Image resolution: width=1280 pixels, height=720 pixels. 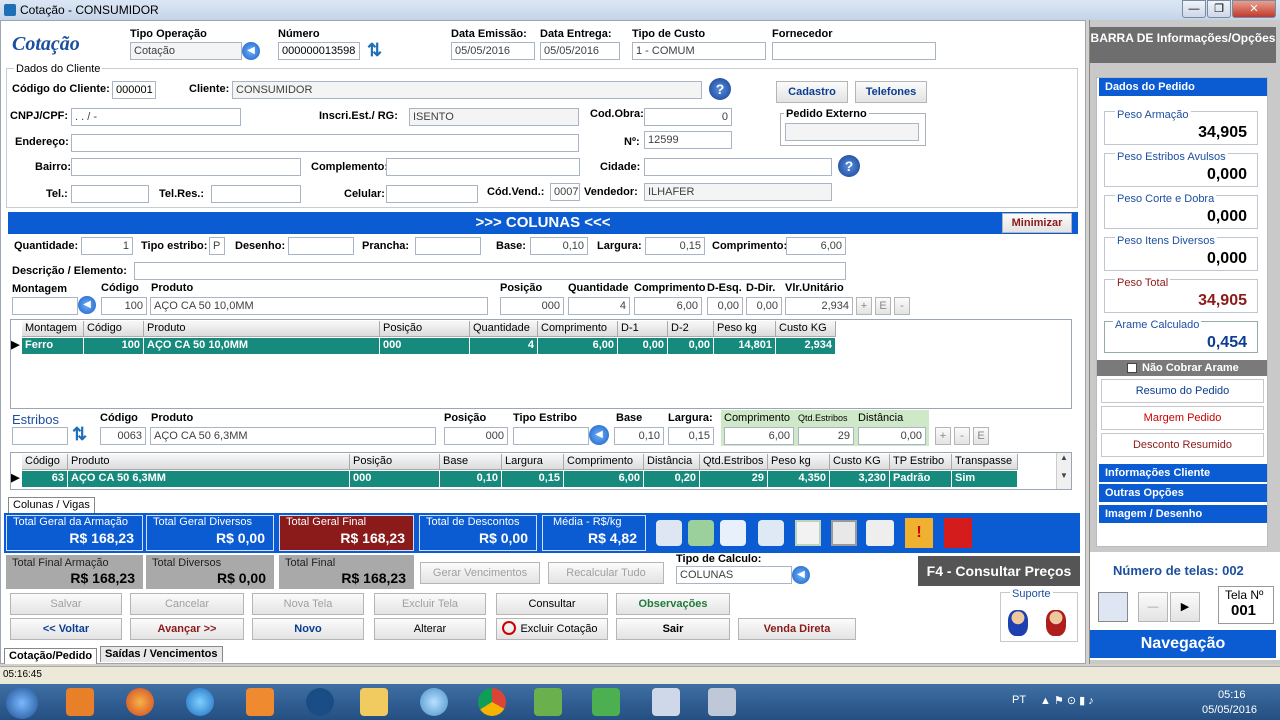 I want to click on table-cell: 4,350, so click(x=799, y=479).